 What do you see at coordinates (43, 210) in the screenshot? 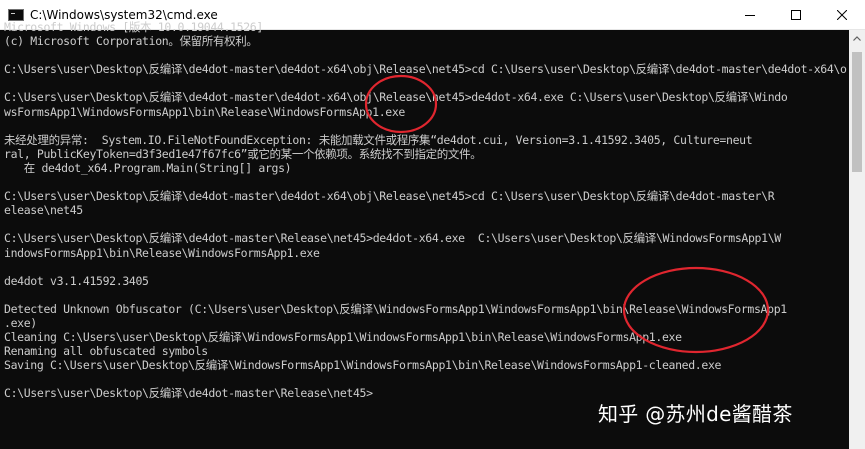
I see `console-line: elease\net45` at bounding box center [43, 210].